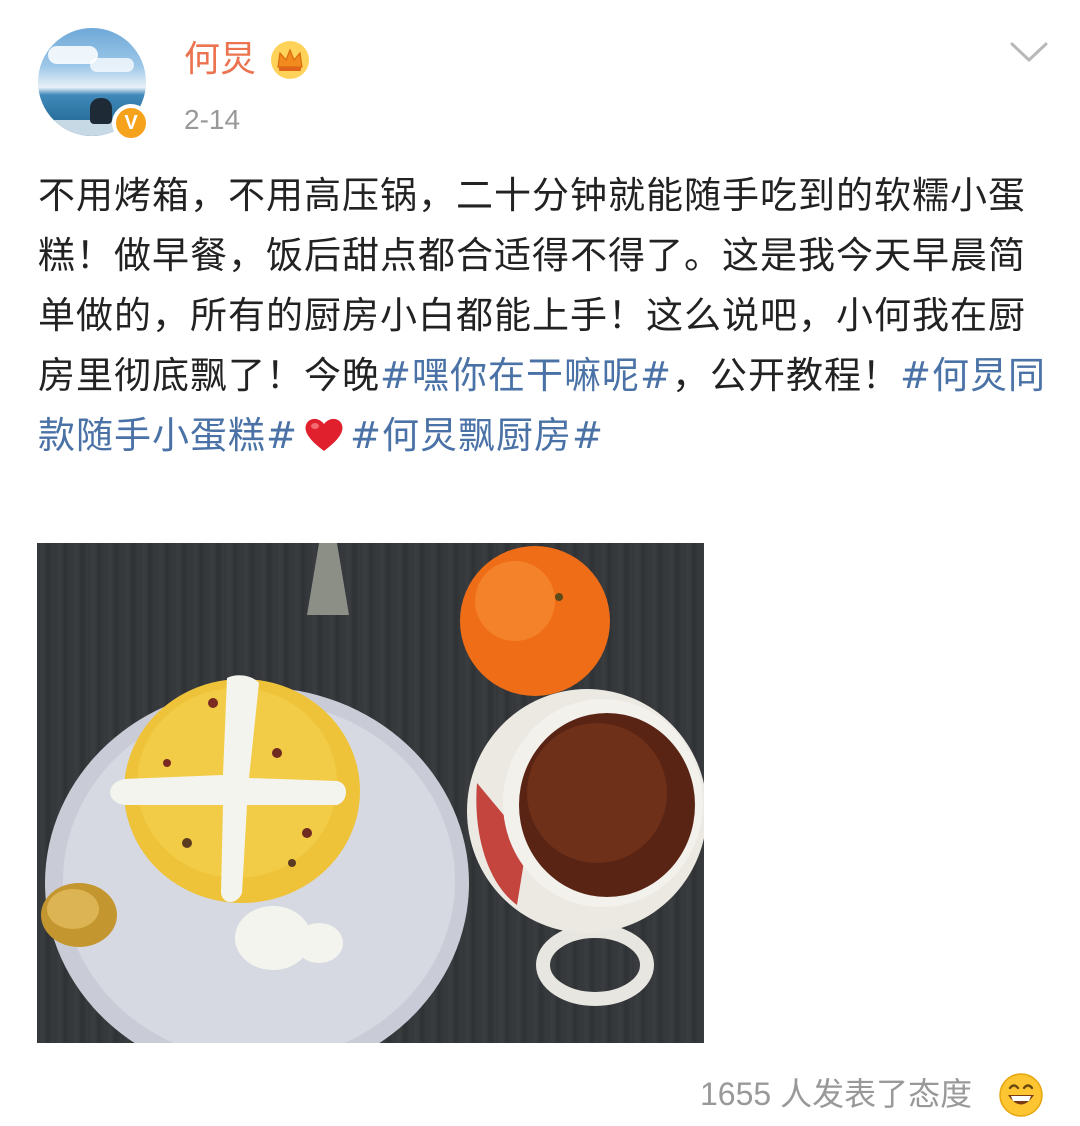 This screenshot has width=1080, height=1126. What do you see at coordinates (836, 1094) in the screenshot?
I see `reactions-count: 1655 人发表了态度` at bounding box center [836, 1094].